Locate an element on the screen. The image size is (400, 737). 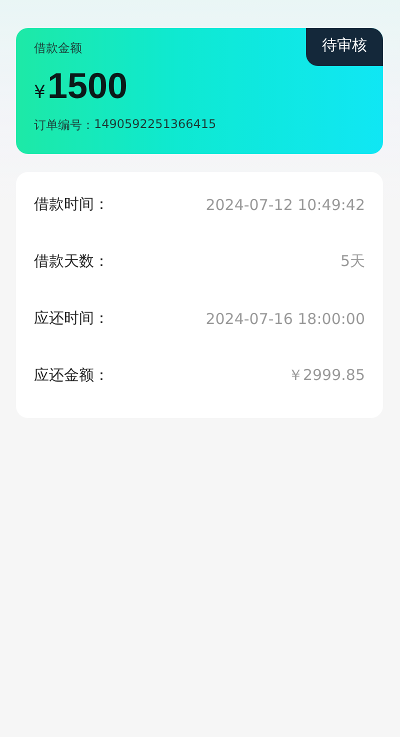
detail-value: 2024-07-12 10:49:42 is located at coordinates (285, 205).